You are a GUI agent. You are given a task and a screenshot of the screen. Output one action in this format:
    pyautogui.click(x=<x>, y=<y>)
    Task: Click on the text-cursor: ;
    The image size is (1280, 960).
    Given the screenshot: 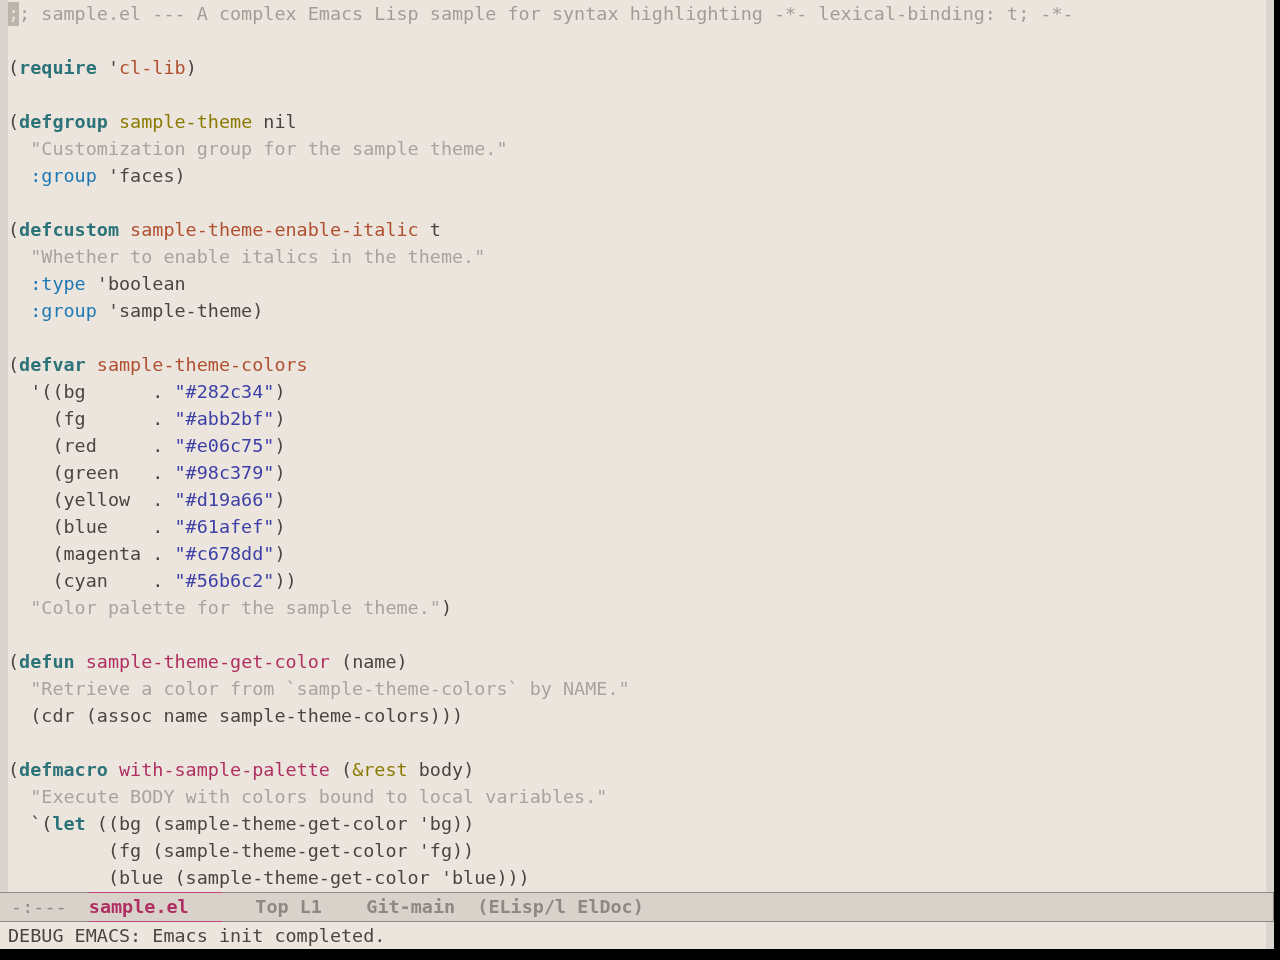 What is the action you would take?
    pyautogui.click(x=14, y=14)
    